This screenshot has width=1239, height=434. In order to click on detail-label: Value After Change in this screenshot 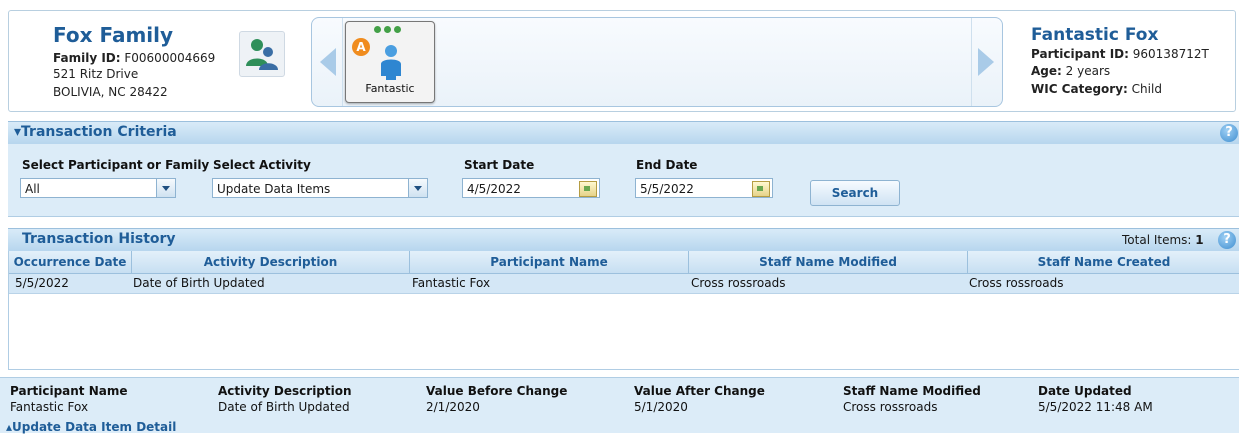, I will do `click(699, 391)`.